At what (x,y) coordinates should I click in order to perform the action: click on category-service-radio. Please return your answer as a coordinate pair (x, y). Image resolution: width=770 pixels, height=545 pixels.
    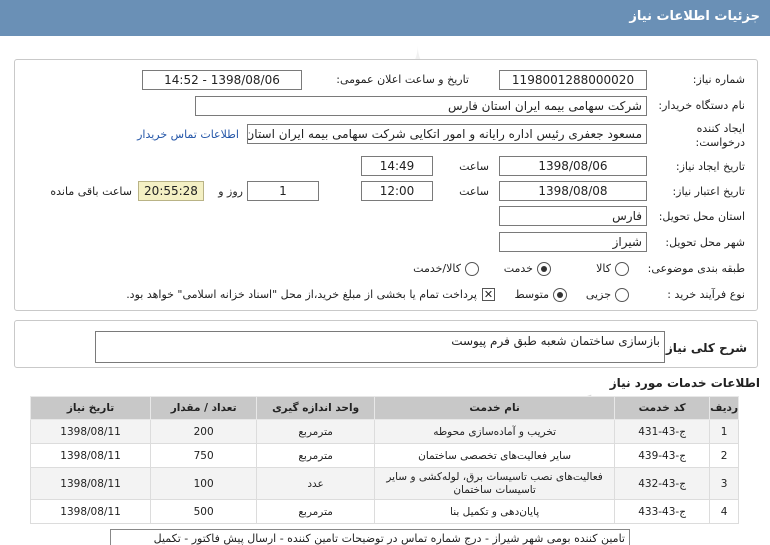
    Looking at the image, I should click on (544, 269).